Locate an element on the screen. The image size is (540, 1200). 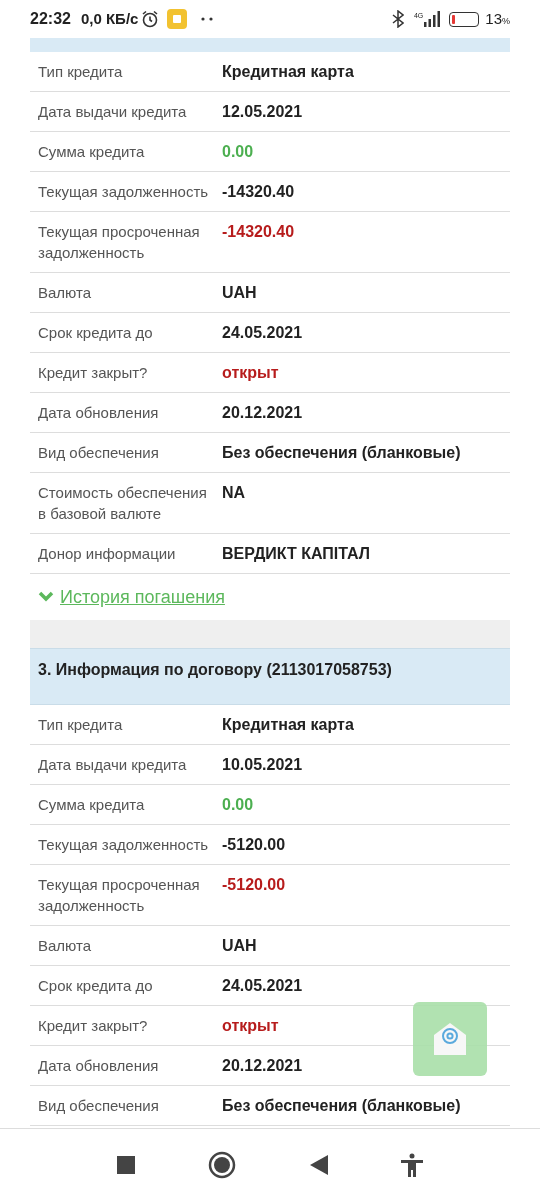
back-icon is located at coordinates (318, 1164).